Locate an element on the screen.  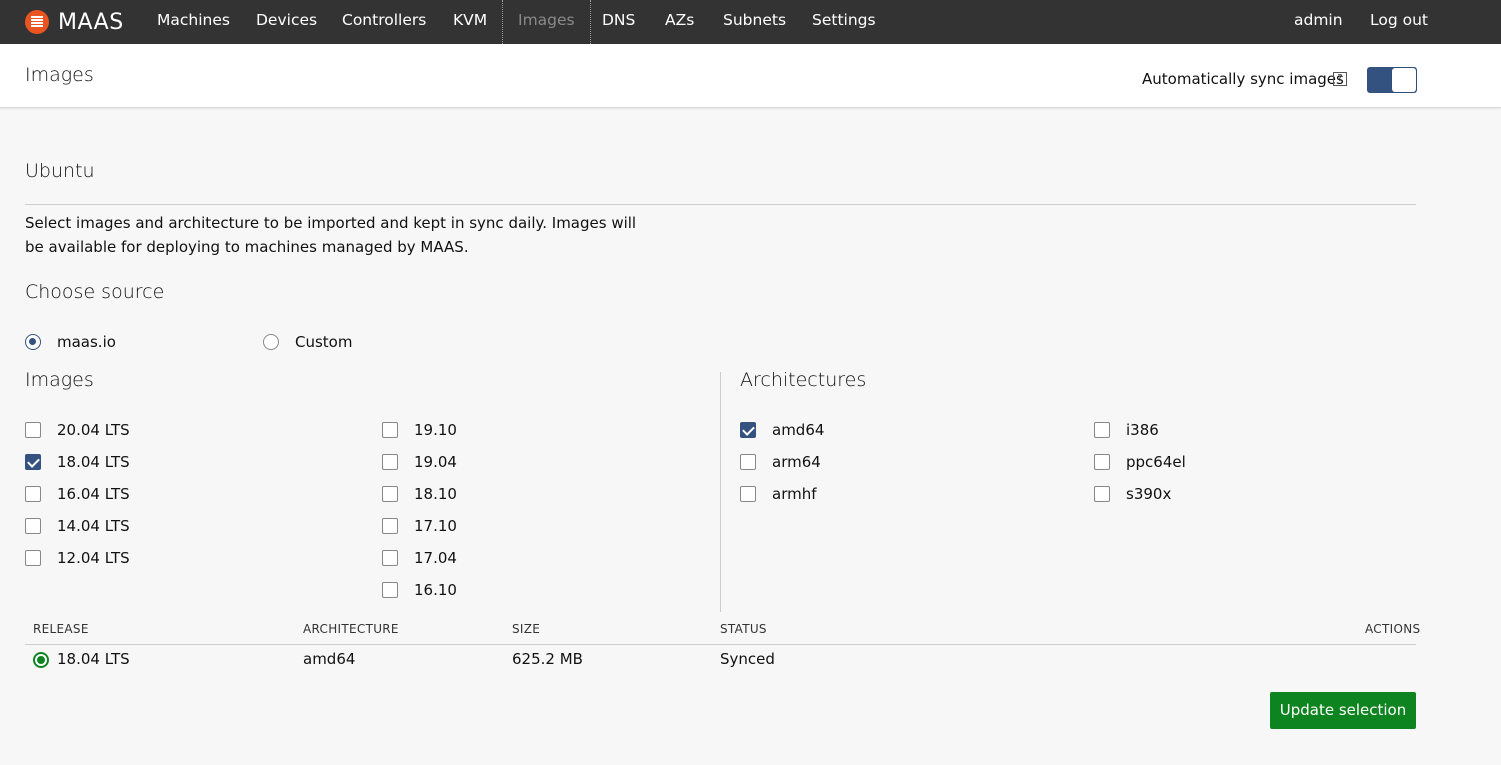
table-header-actions: ACTIONS is located at coordinates (1393, 629).